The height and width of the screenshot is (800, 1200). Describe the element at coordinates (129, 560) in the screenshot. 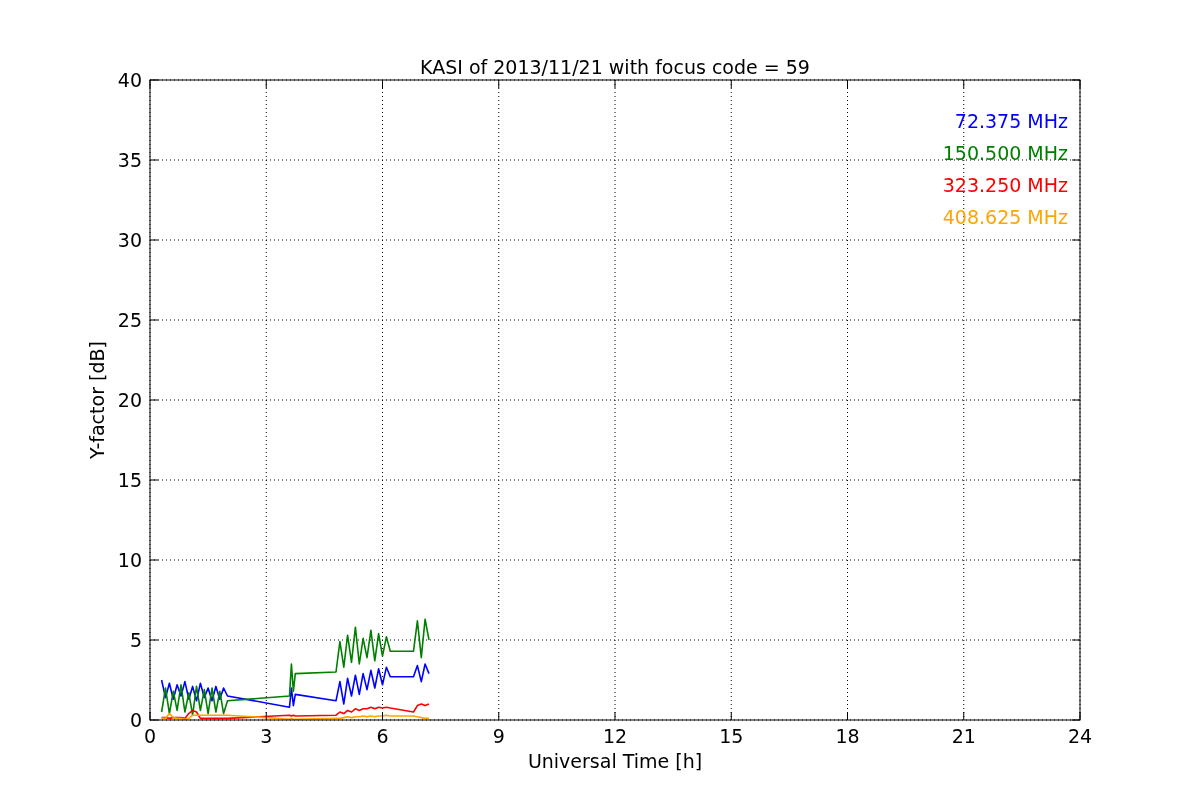

I see `y-tick-label: 10` at that location.